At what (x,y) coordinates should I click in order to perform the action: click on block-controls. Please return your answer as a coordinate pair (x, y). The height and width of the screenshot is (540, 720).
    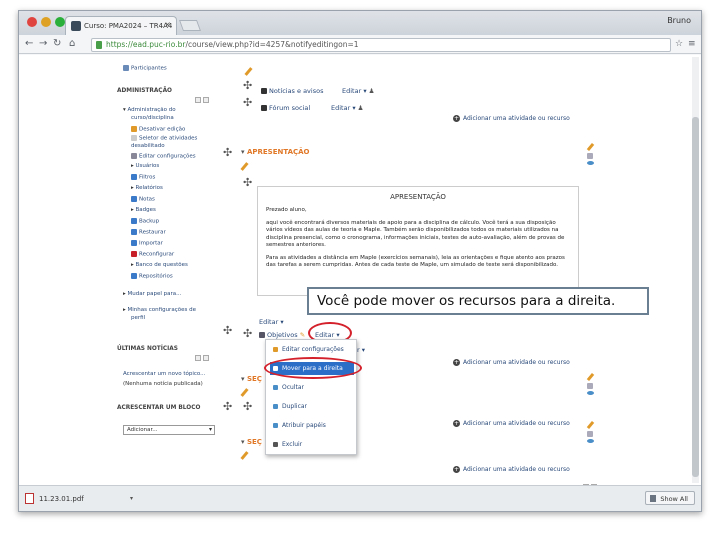
    Looking at the image, I should click on (591, 480).